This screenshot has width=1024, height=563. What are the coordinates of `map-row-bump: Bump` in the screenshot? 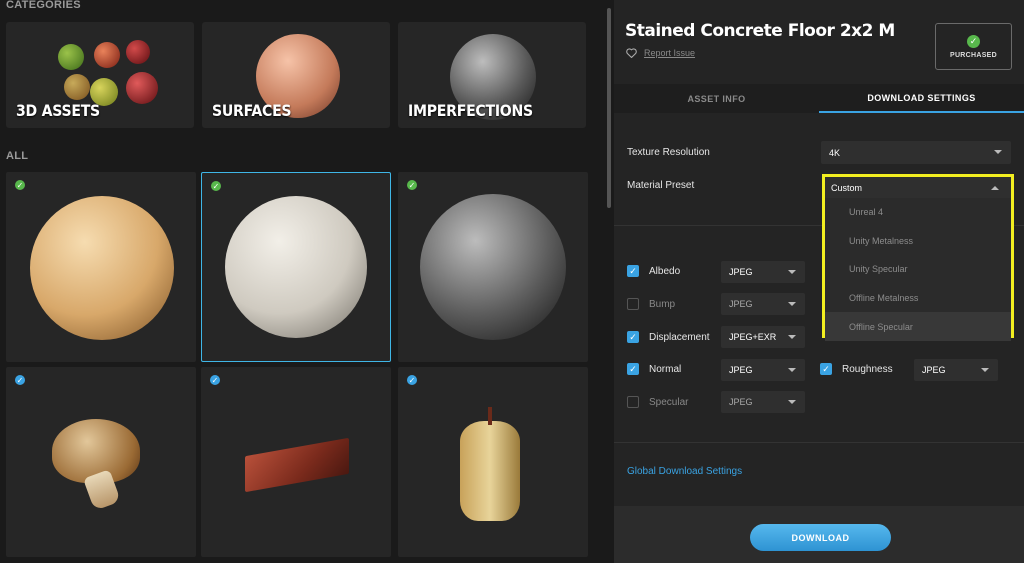 It's located at (651, 304).